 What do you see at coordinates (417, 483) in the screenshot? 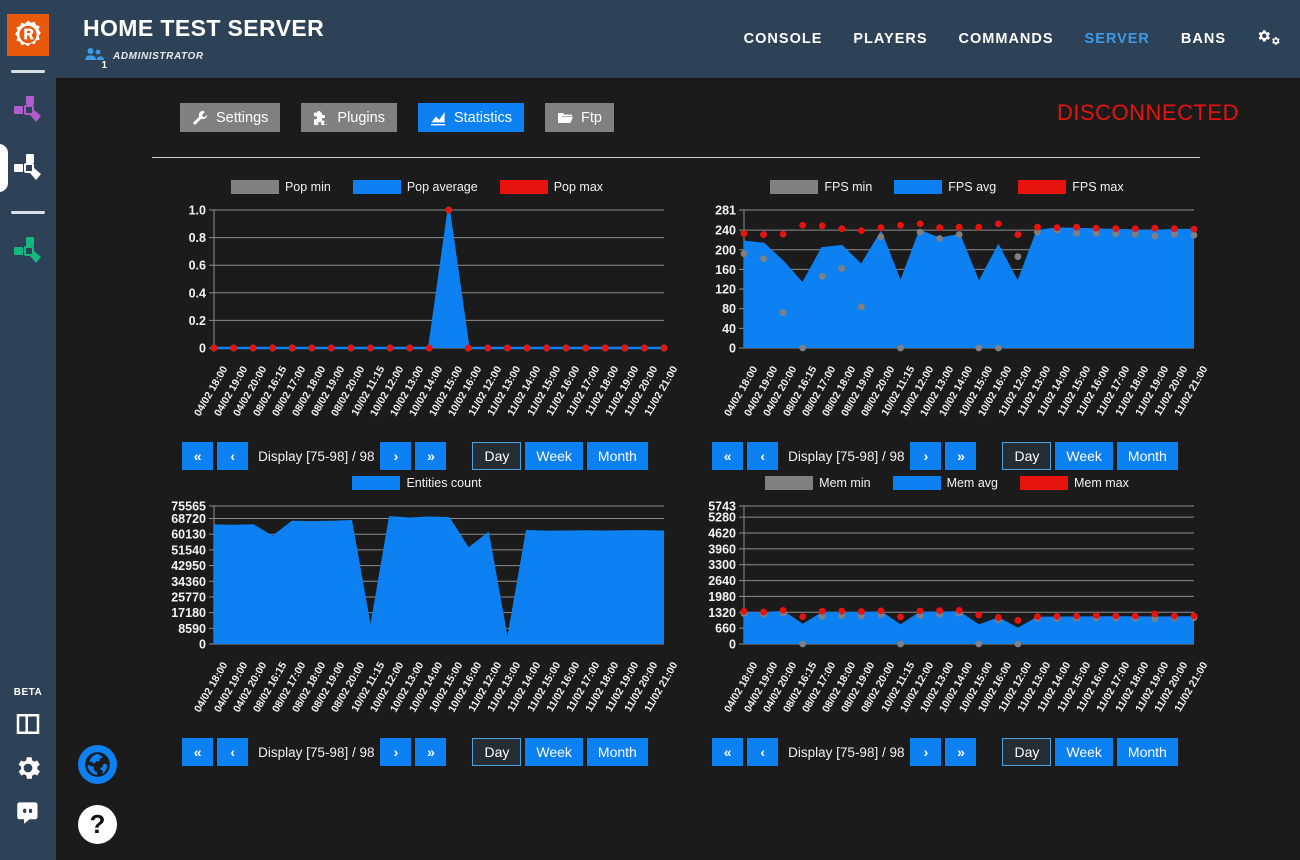
I see `chart-legend: Entities count` at bounding box center [417, 483].